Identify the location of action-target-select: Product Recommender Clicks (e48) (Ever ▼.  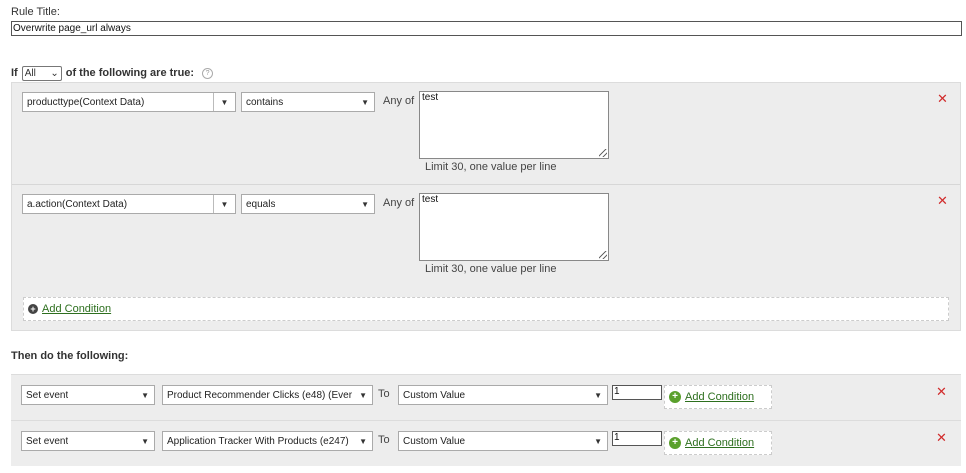
(267, 395).